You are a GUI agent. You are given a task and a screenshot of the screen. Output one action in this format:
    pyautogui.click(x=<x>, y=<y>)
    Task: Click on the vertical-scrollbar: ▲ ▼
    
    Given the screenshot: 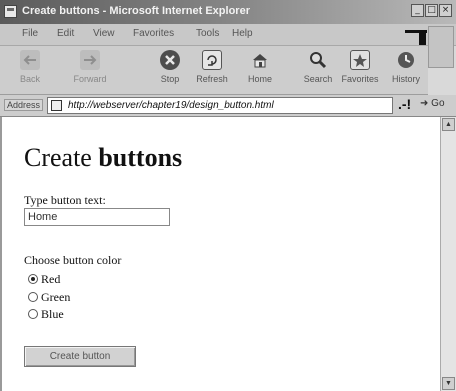 What is the action you would take?
    pyautogui.click(x=448, y=254)
    